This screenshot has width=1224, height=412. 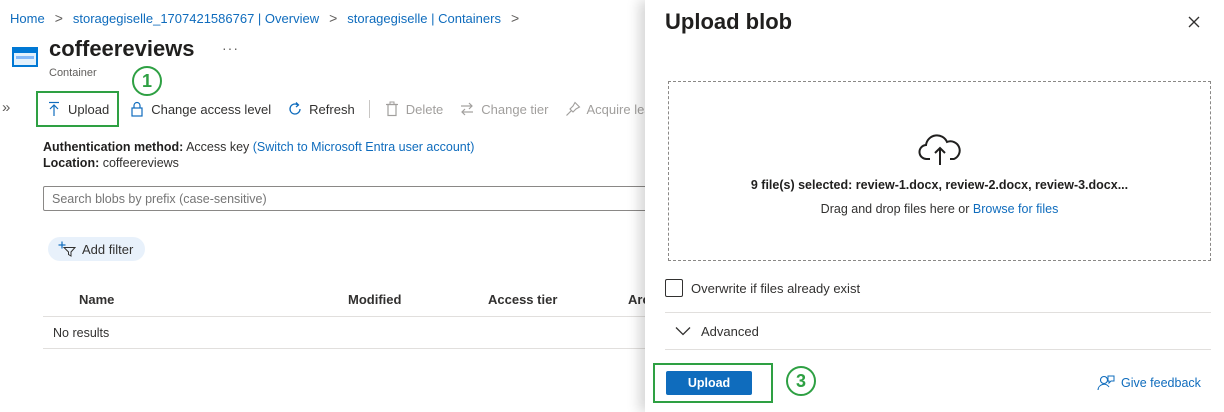 I want to click on overwrite-option: Overwrite if files already exist, so click(x=762, y=288).